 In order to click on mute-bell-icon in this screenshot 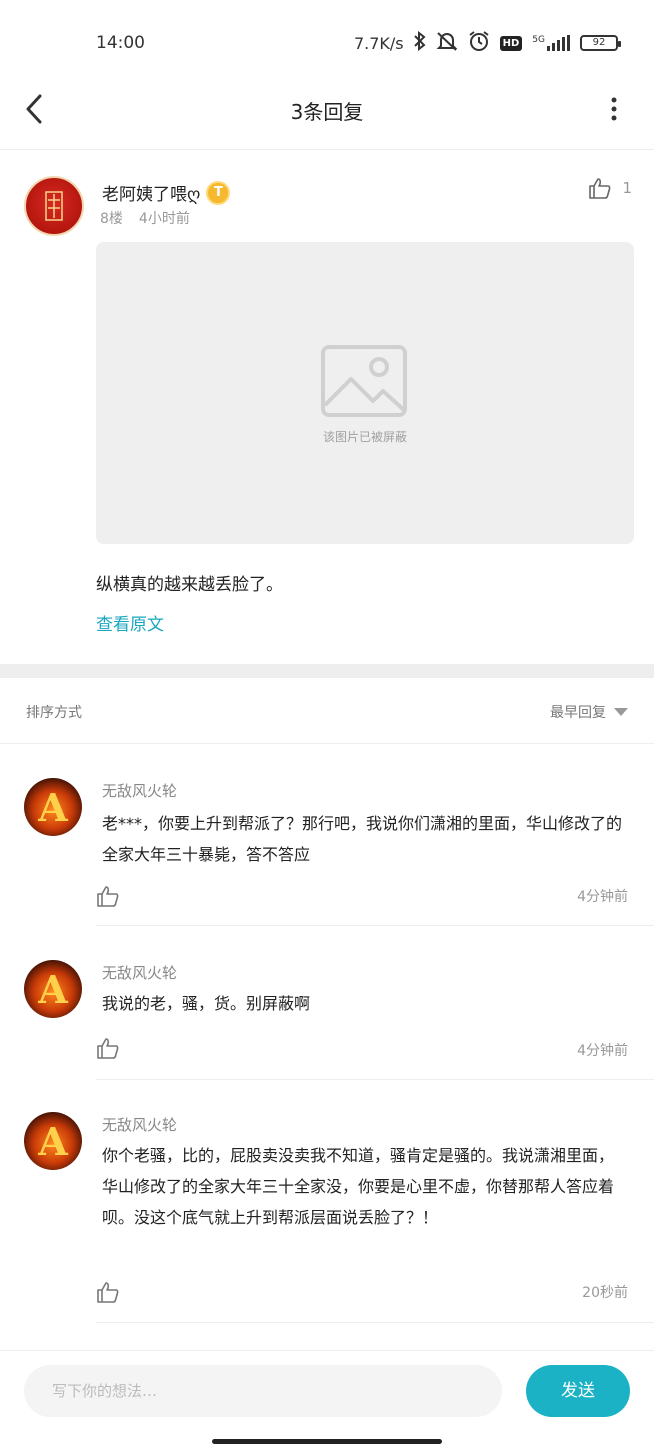, I will do `click(447, 43)`.